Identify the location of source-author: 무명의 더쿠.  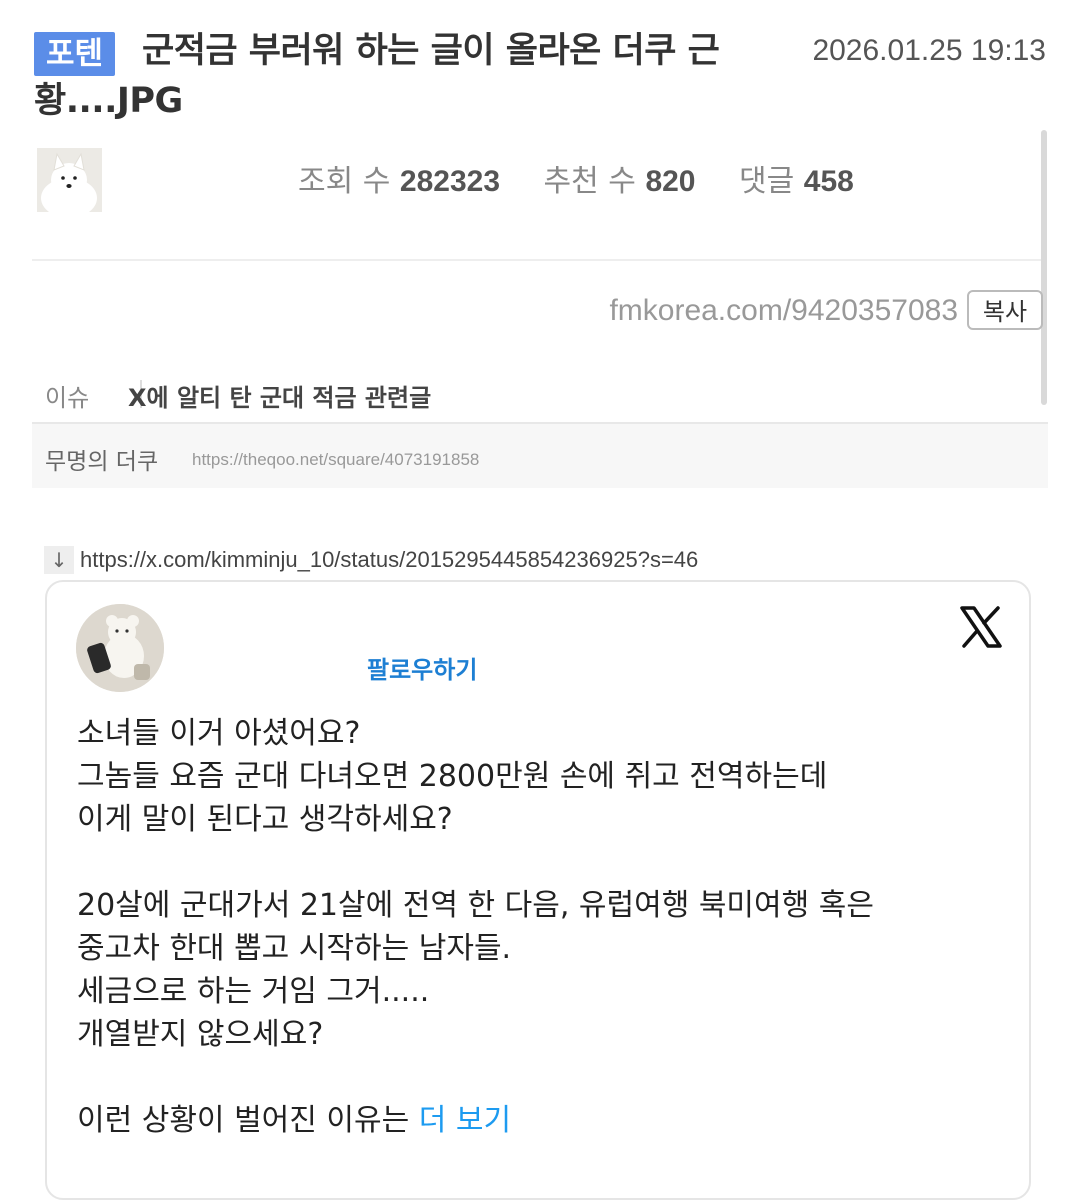
(102, 462).